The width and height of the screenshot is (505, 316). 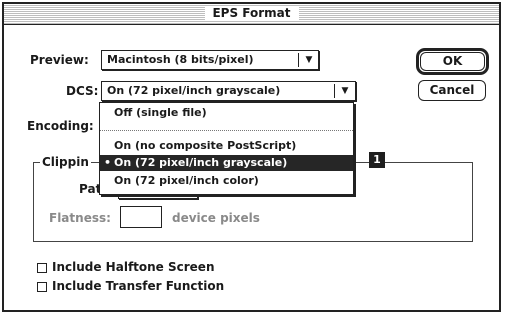 I want to click on dcs-label: DCS:, so click(x=82, y=91).